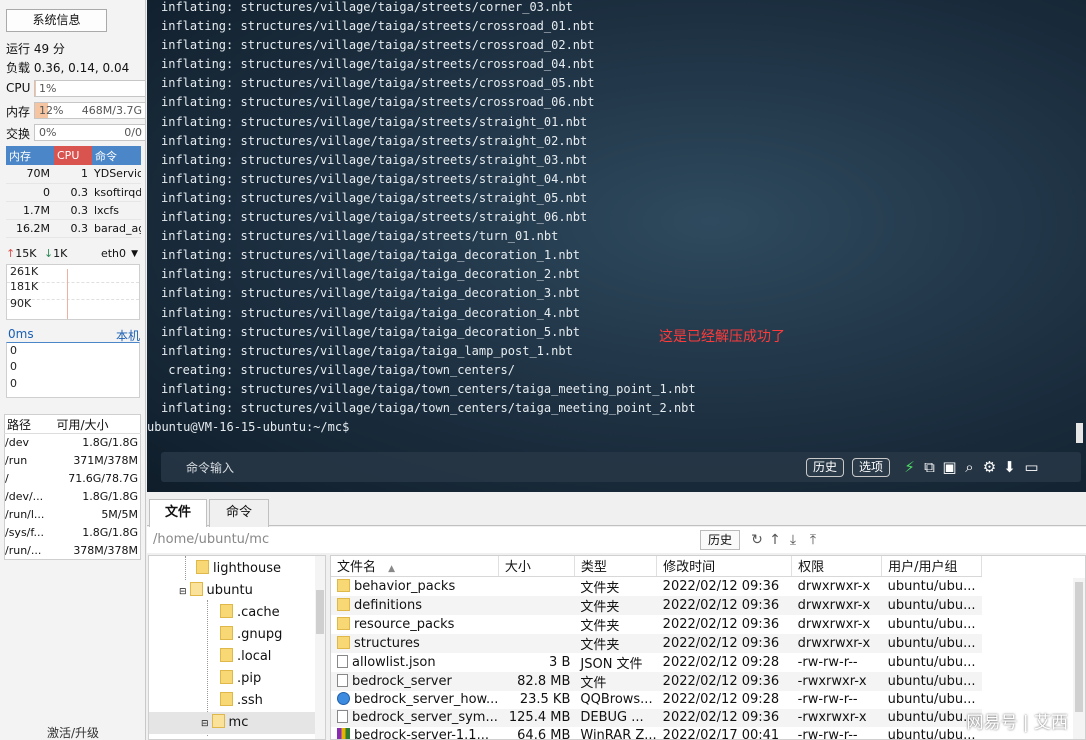  What do you see at coordinates (73, 174) in the screenshot?
I see `process-row: 70M1YDService` at bounding box center [73, 174].